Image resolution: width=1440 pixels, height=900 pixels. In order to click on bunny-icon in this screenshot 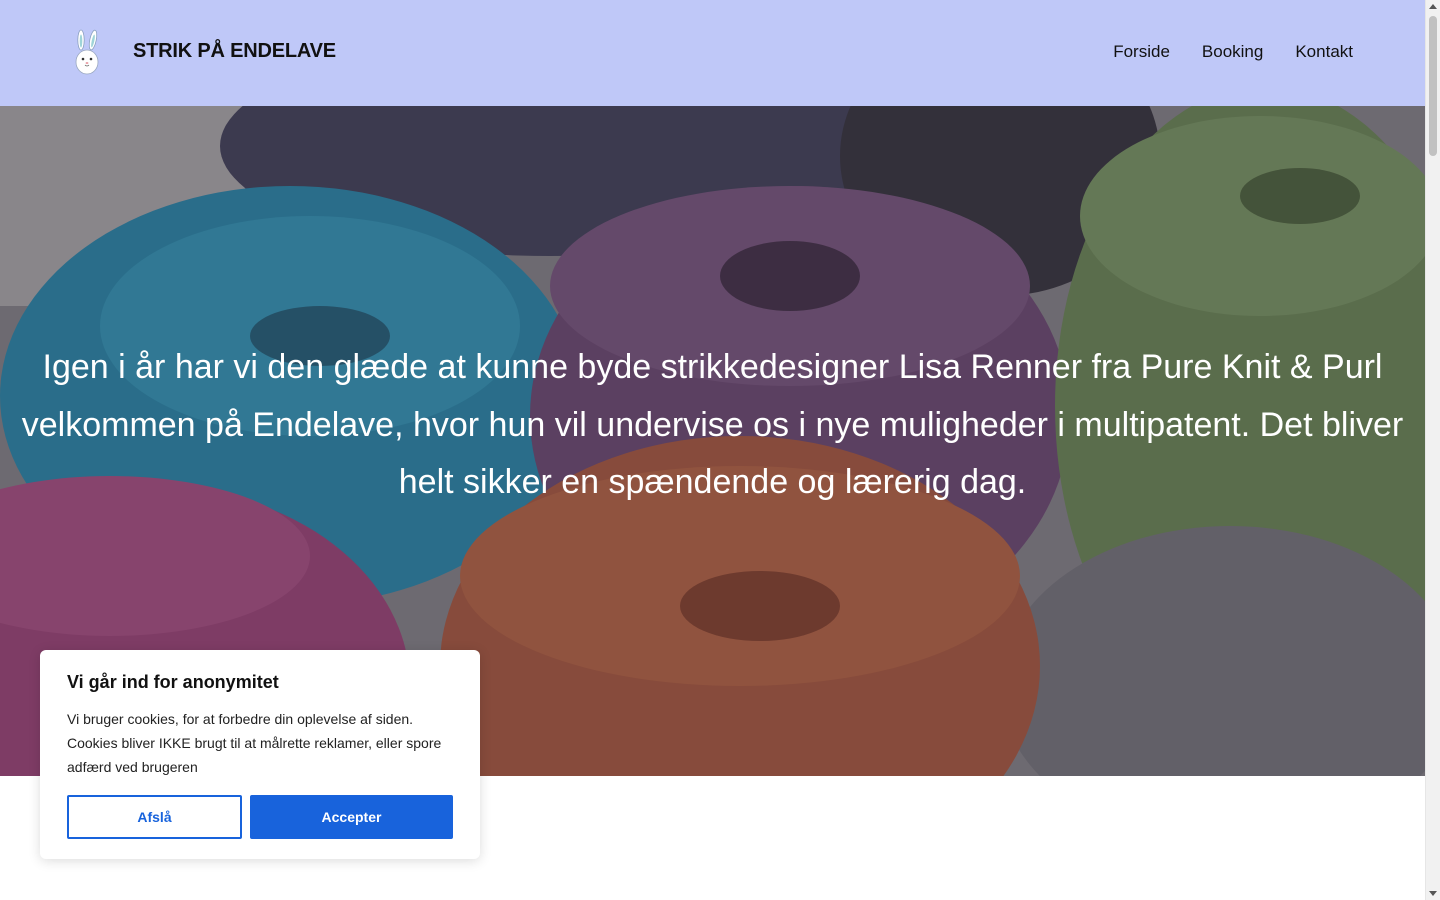, I will do `click(87, 52)`.